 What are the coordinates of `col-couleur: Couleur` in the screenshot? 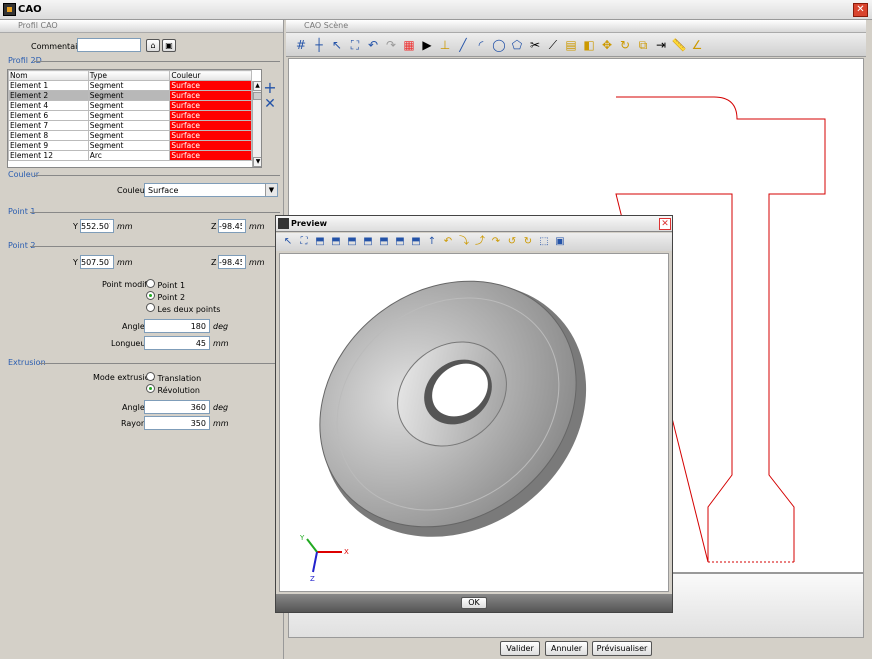 It's located at (210, 75).